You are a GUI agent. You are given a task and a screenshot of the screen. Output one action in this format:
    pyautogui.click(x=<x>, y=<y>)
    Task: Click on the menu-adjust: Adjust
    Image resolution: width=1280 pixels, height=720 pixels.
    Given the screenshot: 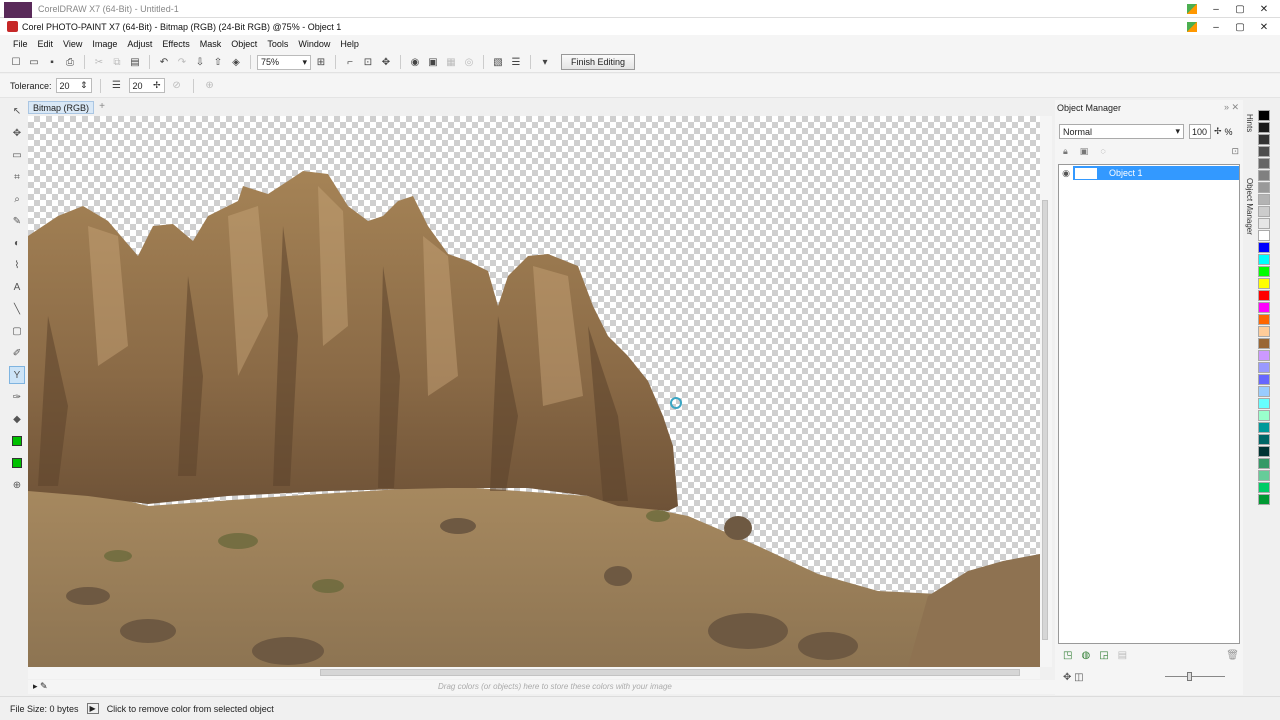 What is the action you would take?
    pyautogui.click(x=139, y=44)
    